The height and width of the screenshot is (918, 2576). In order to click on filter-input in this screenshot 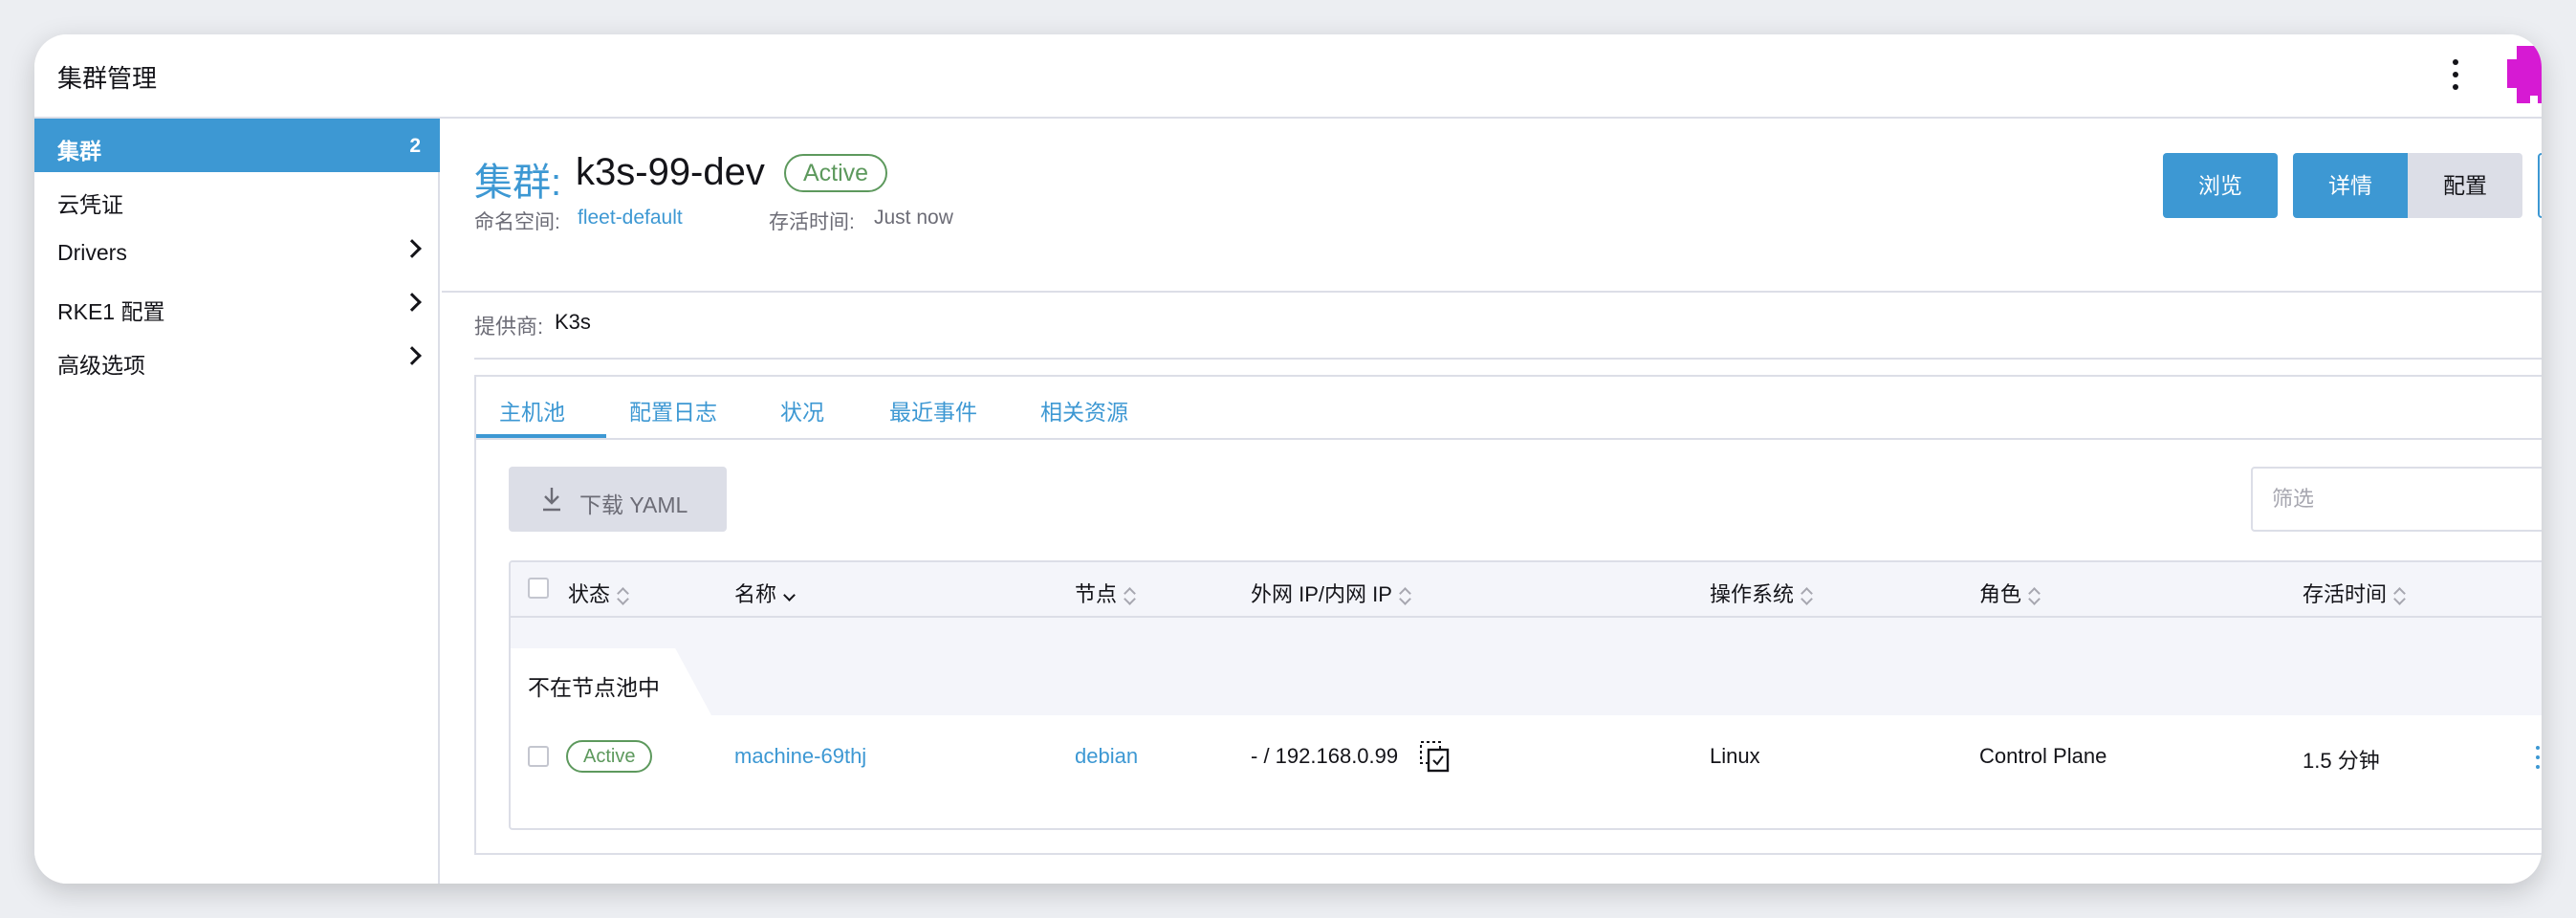, I will do `click(2396, 500)`.